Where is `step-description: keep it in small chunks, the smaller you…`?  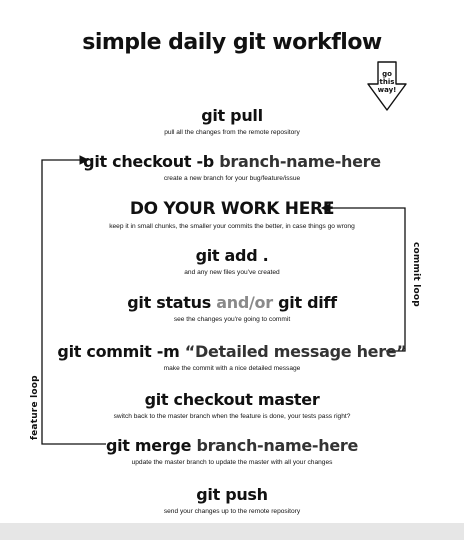 step-description: keep it in small chunks, the smaller you… is located at coordinates (232, 226).